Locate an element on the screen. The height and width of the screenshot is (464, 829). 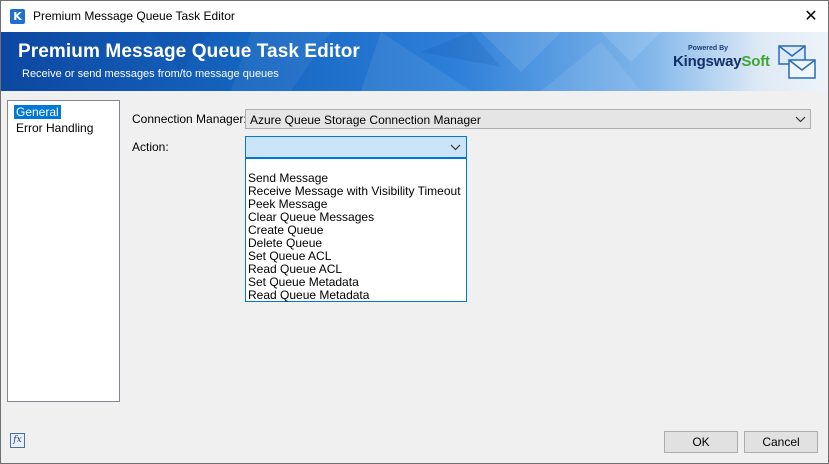
close-icon: ✕ is located at coordinates (811, 16).